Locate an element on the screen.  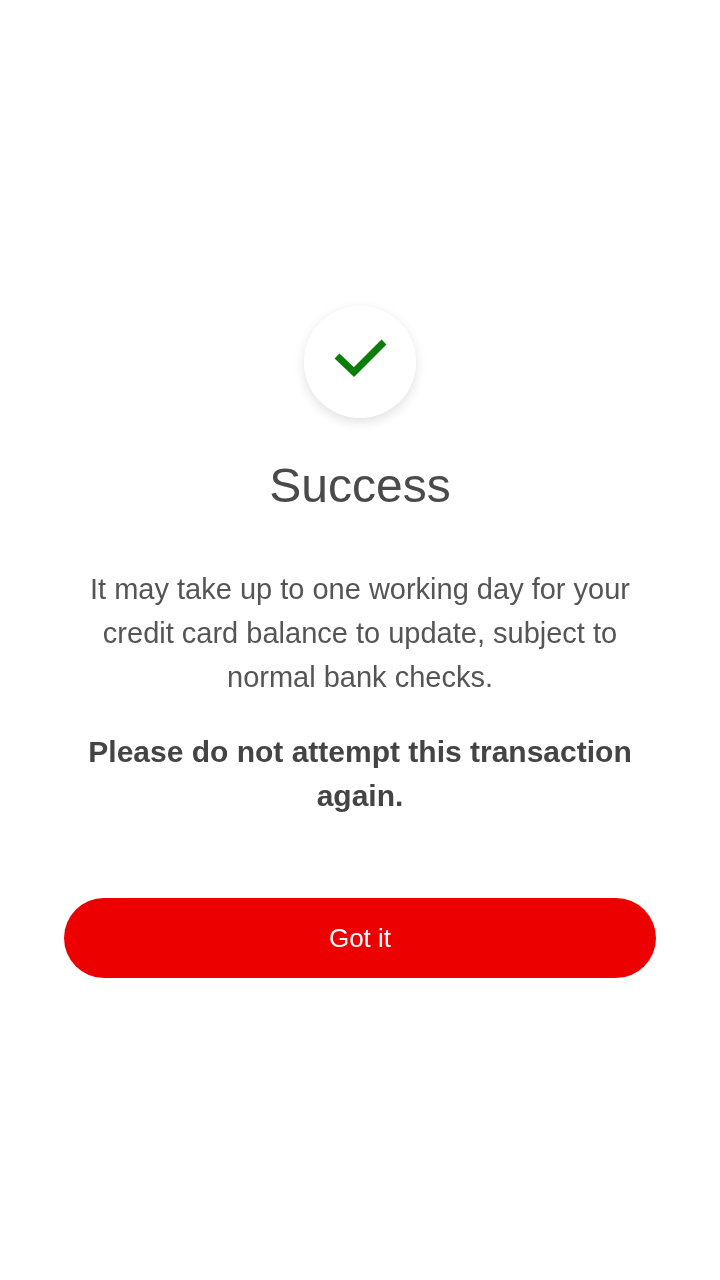
check-icon is located at coordinates (360, 362).